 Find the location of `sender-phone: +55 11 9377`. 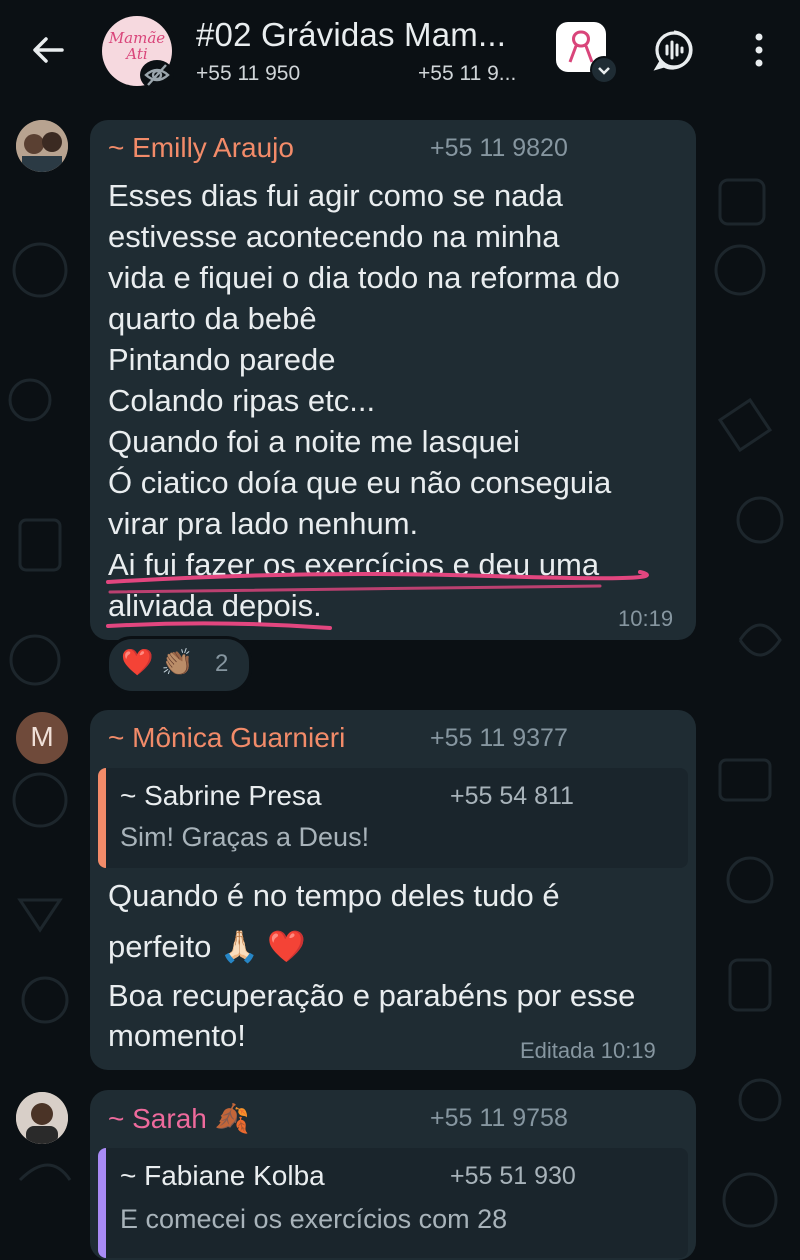

sender-phone: +55 11 9377 is located at coordinates (499, 738).